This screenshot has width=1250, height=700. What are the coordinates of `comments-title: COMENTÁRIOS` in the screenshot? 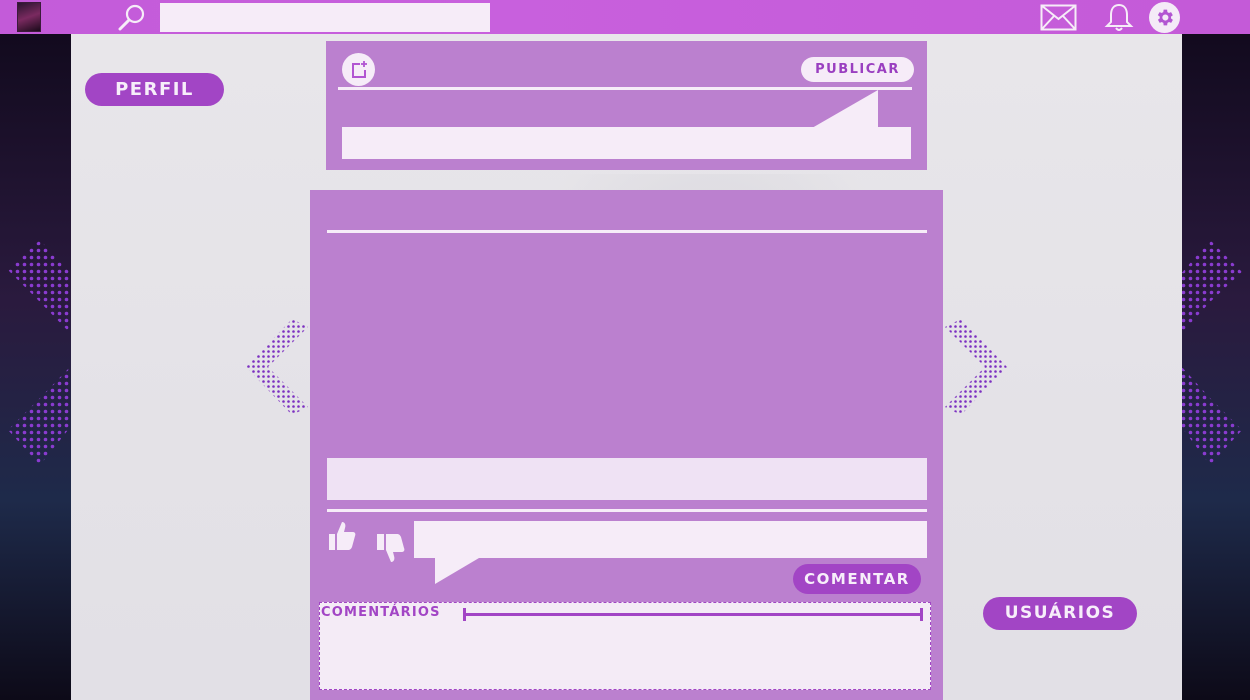 It's located at (381, 612).